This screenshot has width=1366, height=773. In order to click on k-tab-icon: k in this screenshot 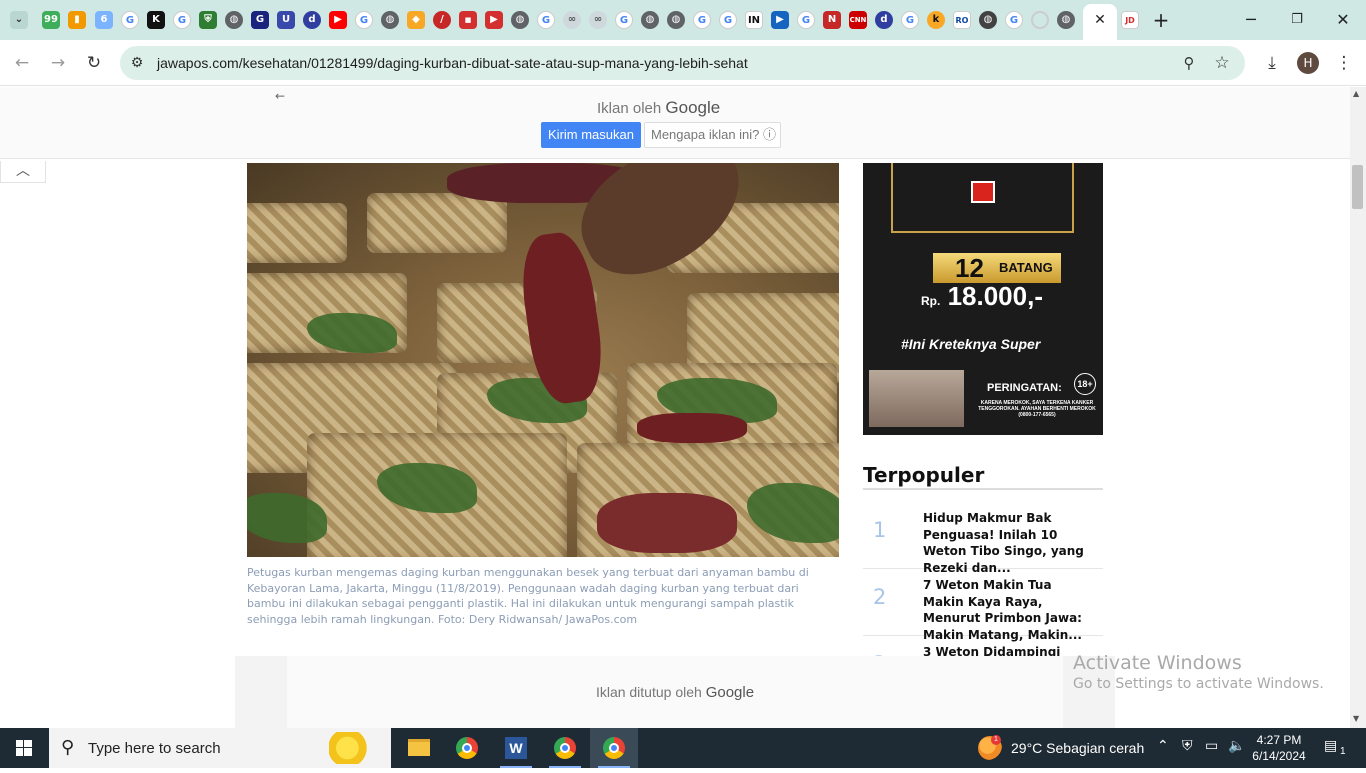, I will do `click(936, 20)`.